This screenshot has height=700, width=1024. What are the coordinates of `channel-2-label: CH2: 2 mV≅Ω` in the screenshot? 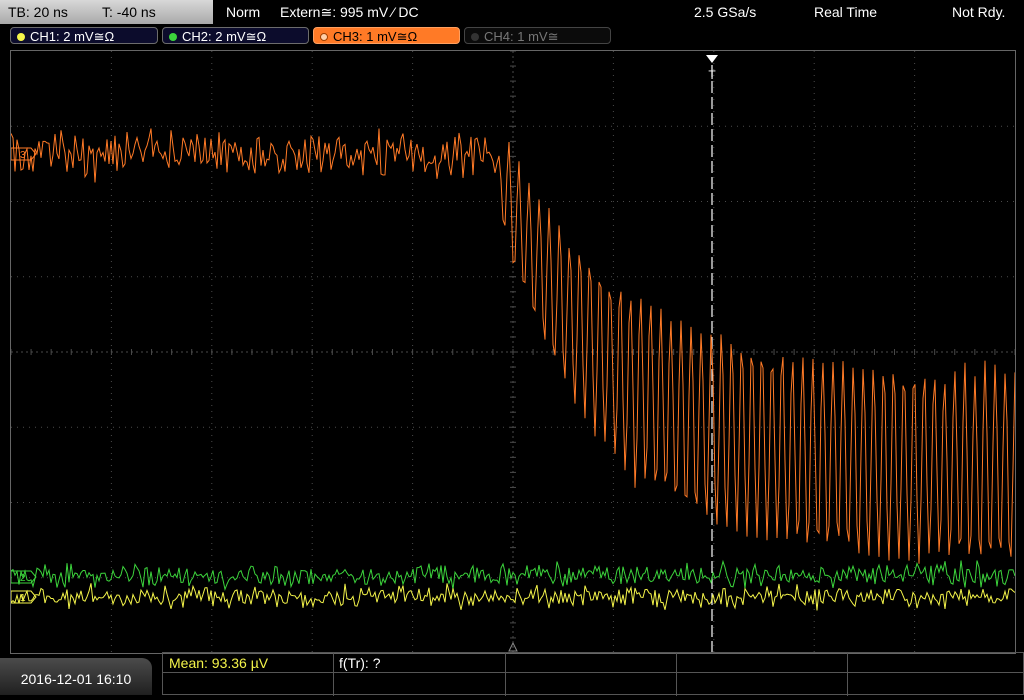 It's located at (224, 36).